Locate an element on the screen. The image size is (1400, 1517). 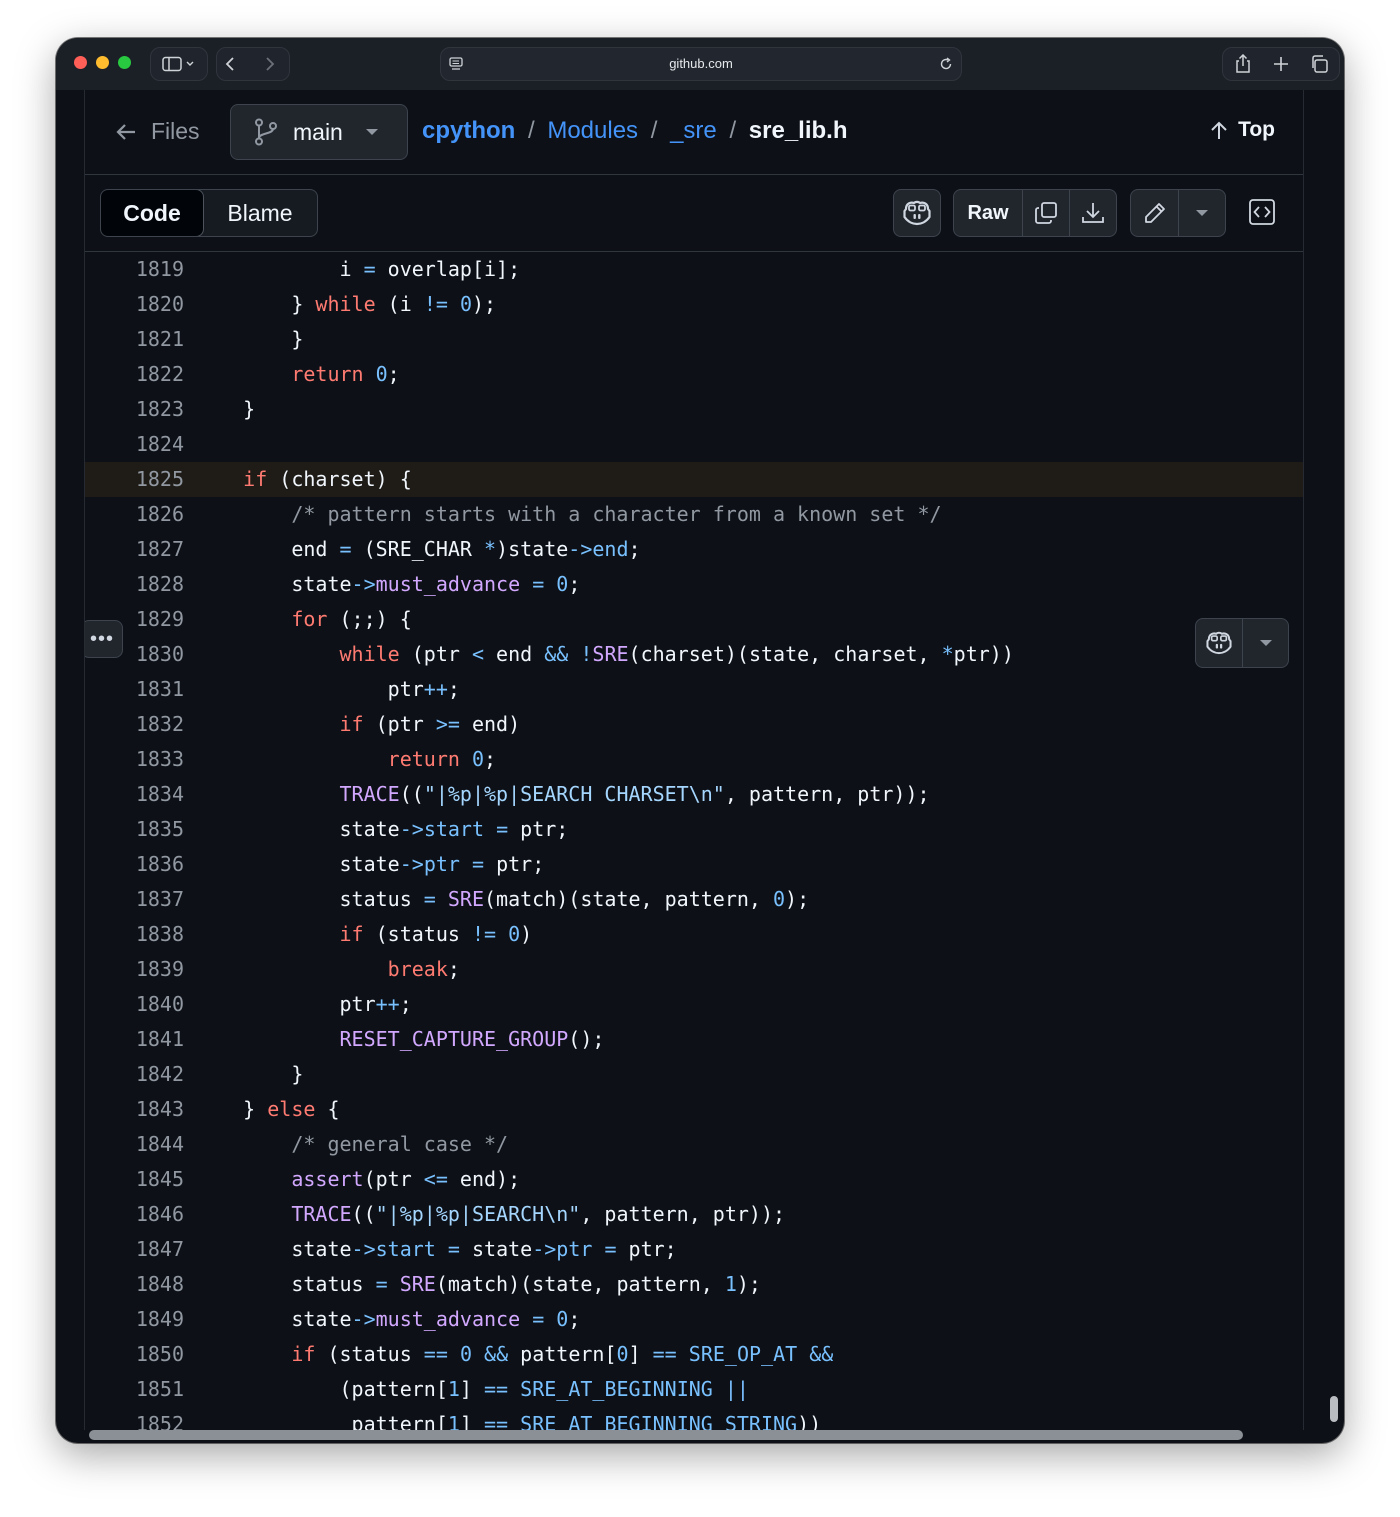
share-icon is located at coordinates (1243, 64).